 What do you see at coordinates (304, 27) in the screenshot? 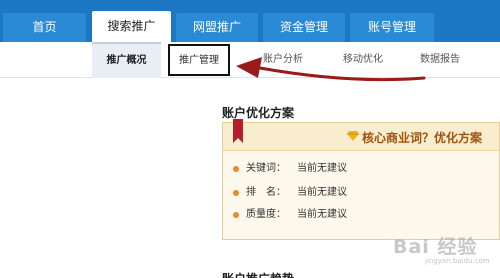
I see `tab-funds-management: 资金管理` at bounding box center [304, 27].